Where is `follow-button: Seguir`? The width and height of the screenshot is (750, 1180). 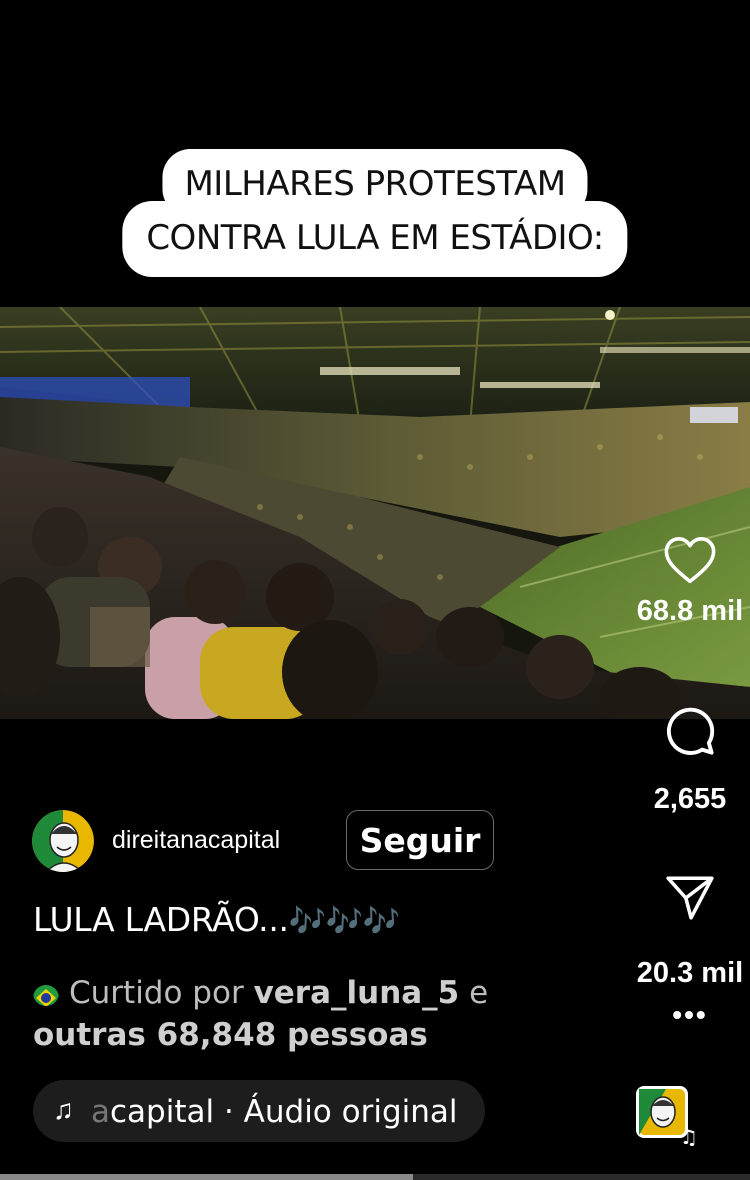
follow-button: Seguir is located at coordinates (420, 840).